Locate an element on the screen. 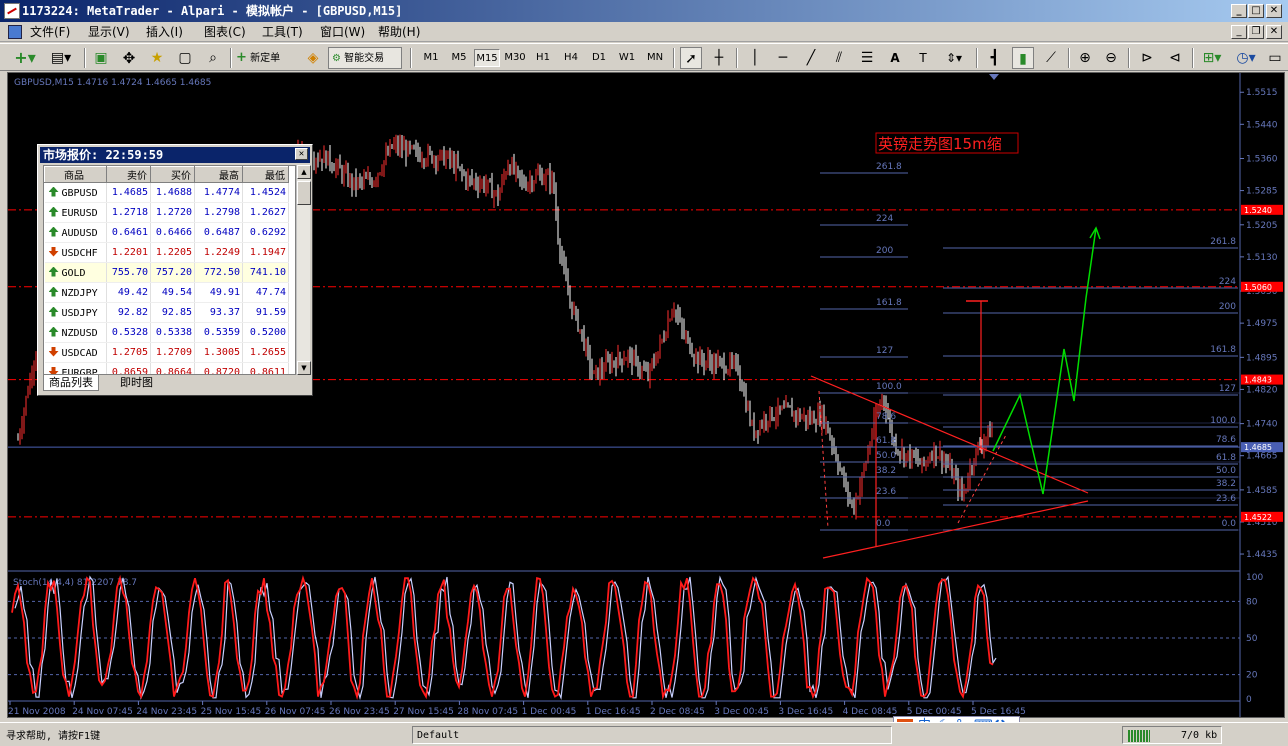  scroll-up-icon: ▲ is located at coordinates (304, 172).